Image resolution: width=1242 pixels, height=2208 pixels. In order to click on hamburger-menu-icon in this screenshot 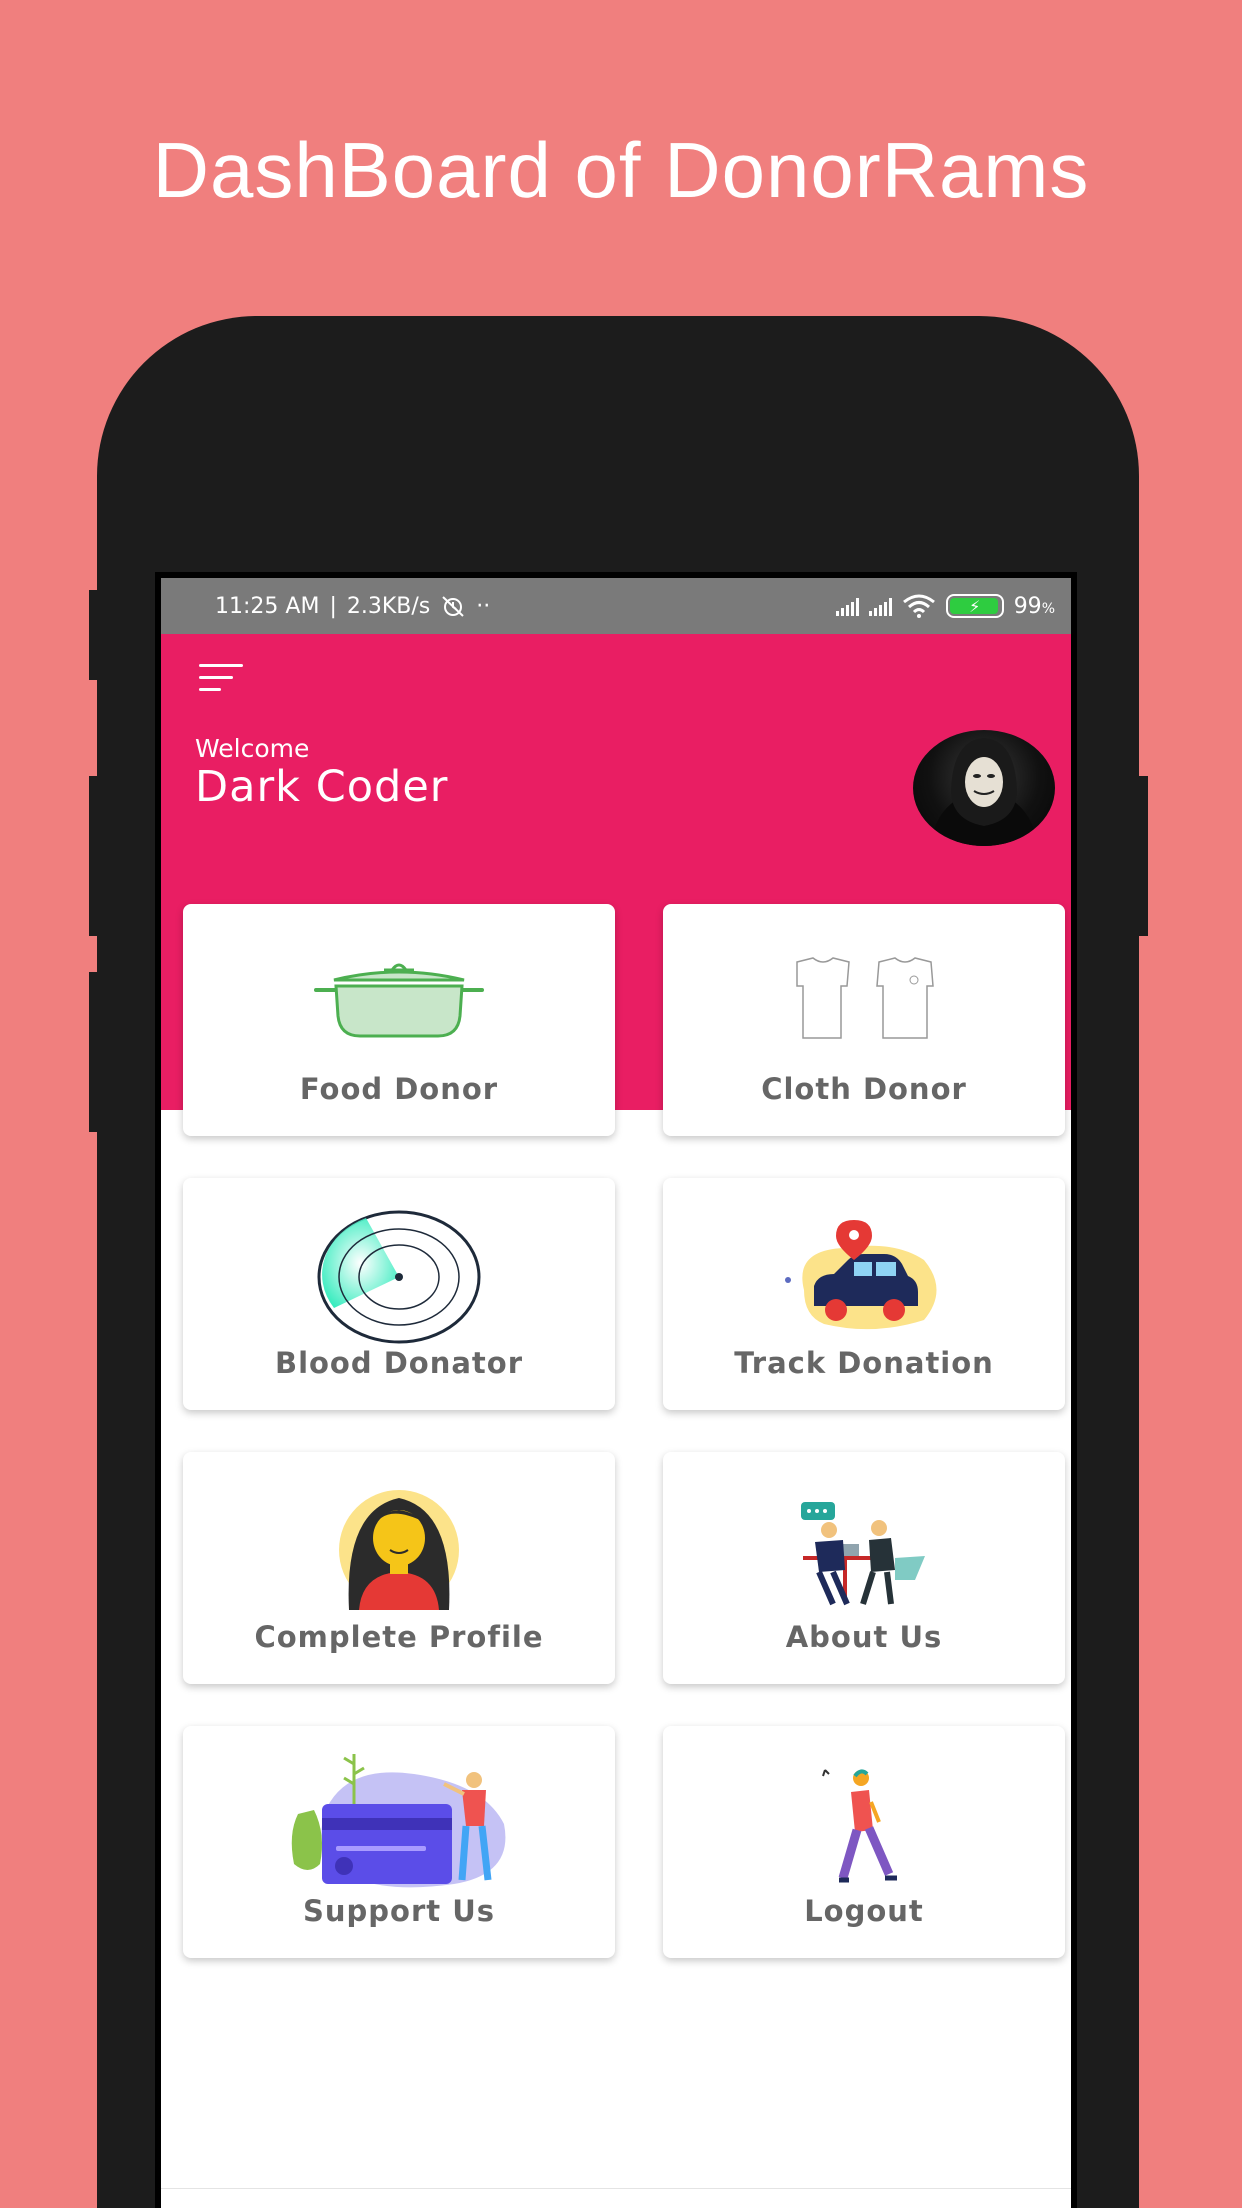, I will do `click(222, 679)`.